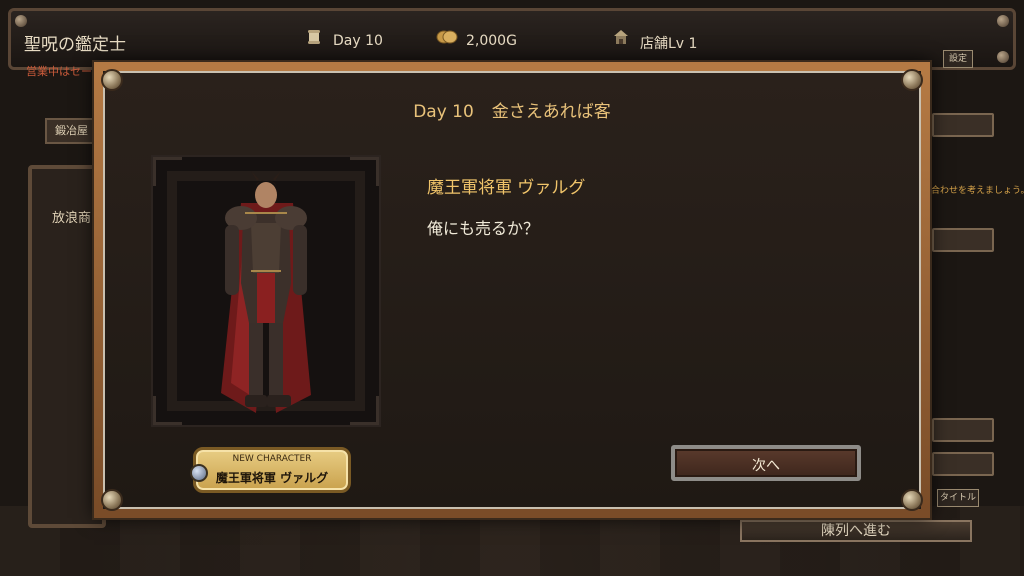 The width and height of the screenshot is (1024, 576). I want to click on next-button: 次へ, so click(766, 463).